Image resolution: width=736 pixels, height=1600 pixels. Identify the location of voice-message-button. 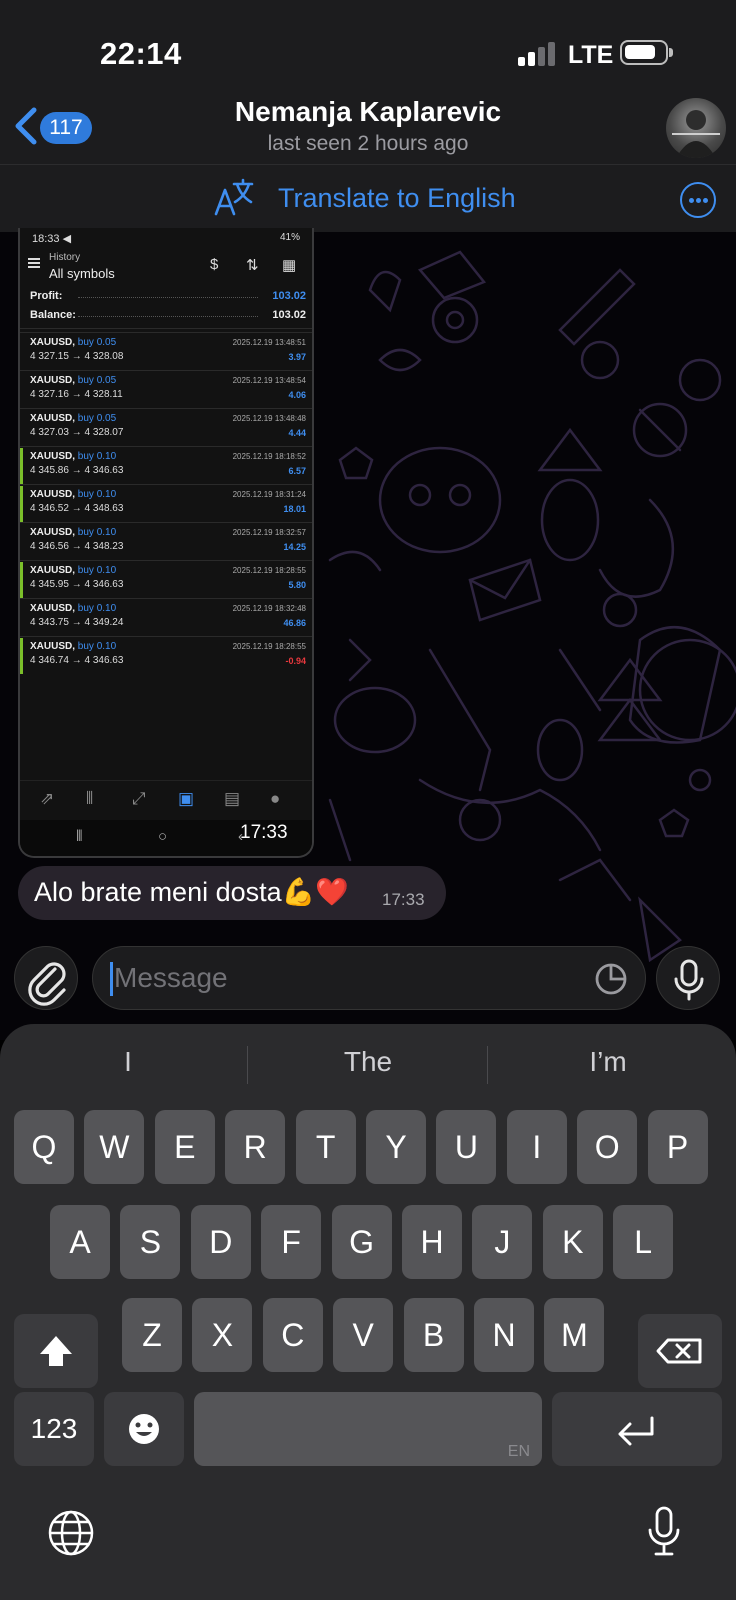
(688, 978).